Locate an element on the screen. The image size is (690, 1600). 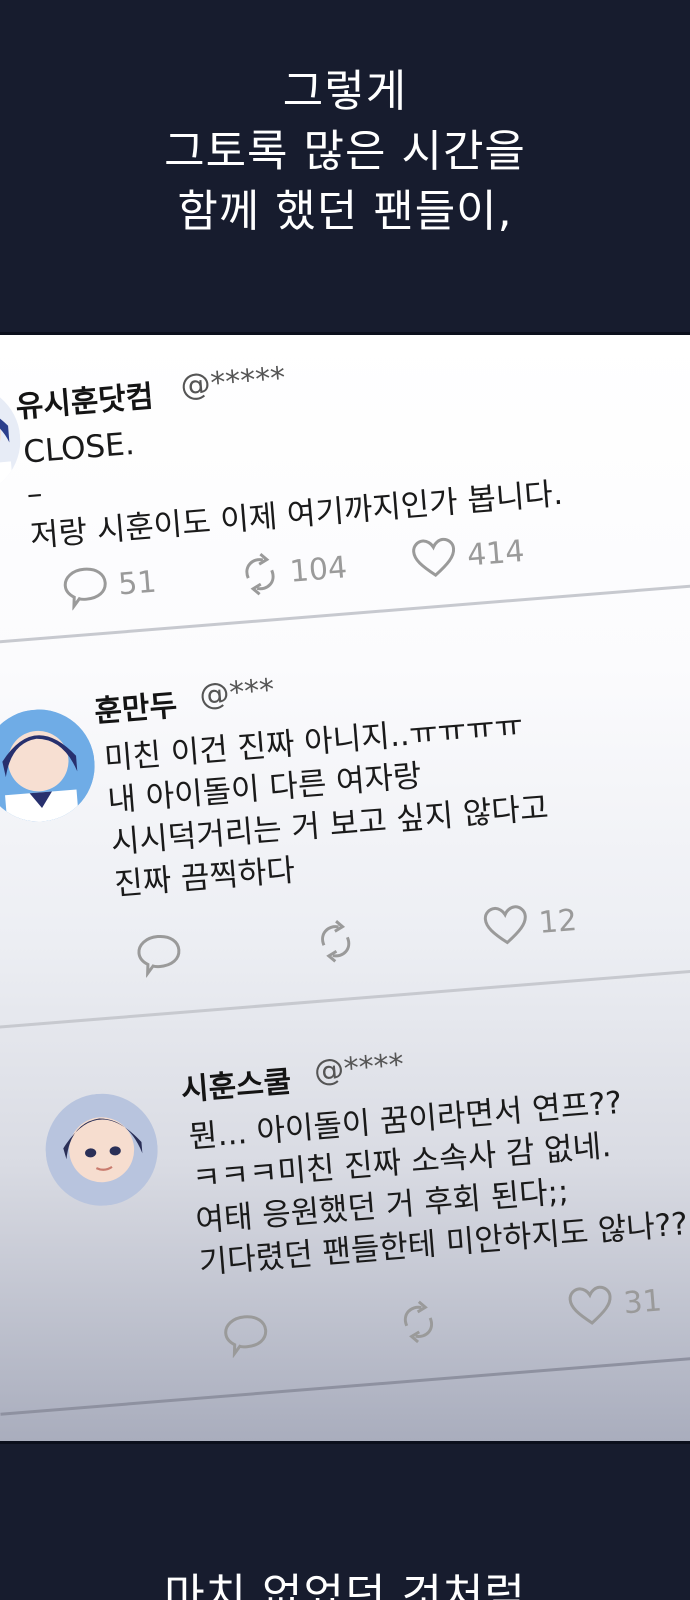
comment-button: 51 is located at coordinates (109, 585).